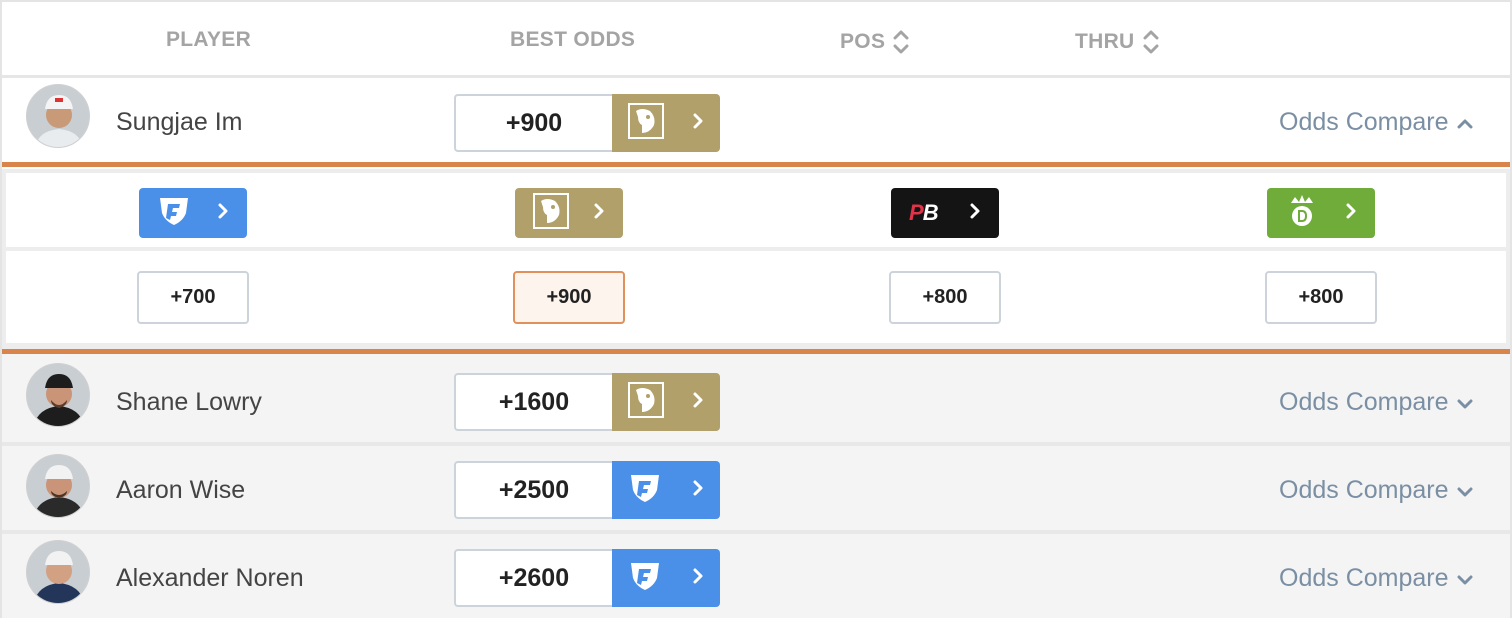 The image size is (1512, 618). I want to click on expanded-top-border, so click(756, 164).